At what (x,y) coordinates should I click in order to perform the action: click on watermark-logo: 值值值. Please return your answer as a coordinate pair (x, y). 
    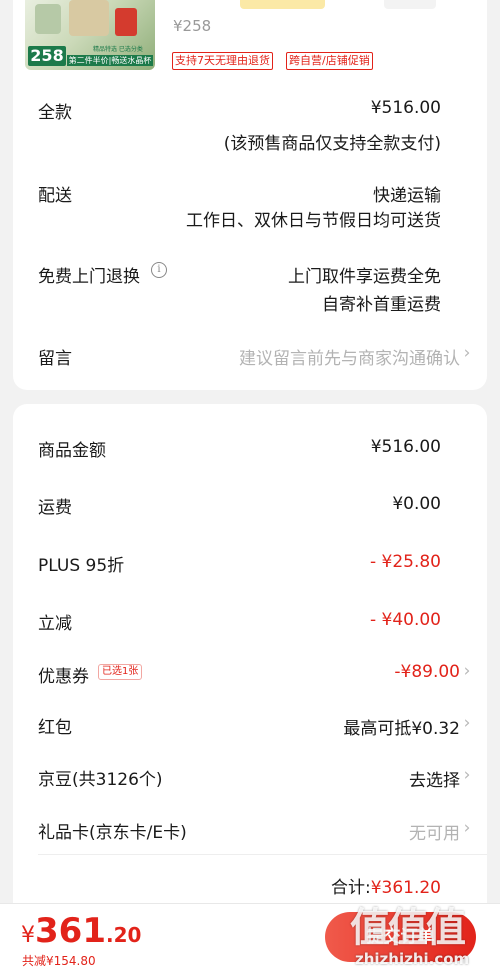
    Looking at the image, I should click on (408, 928).